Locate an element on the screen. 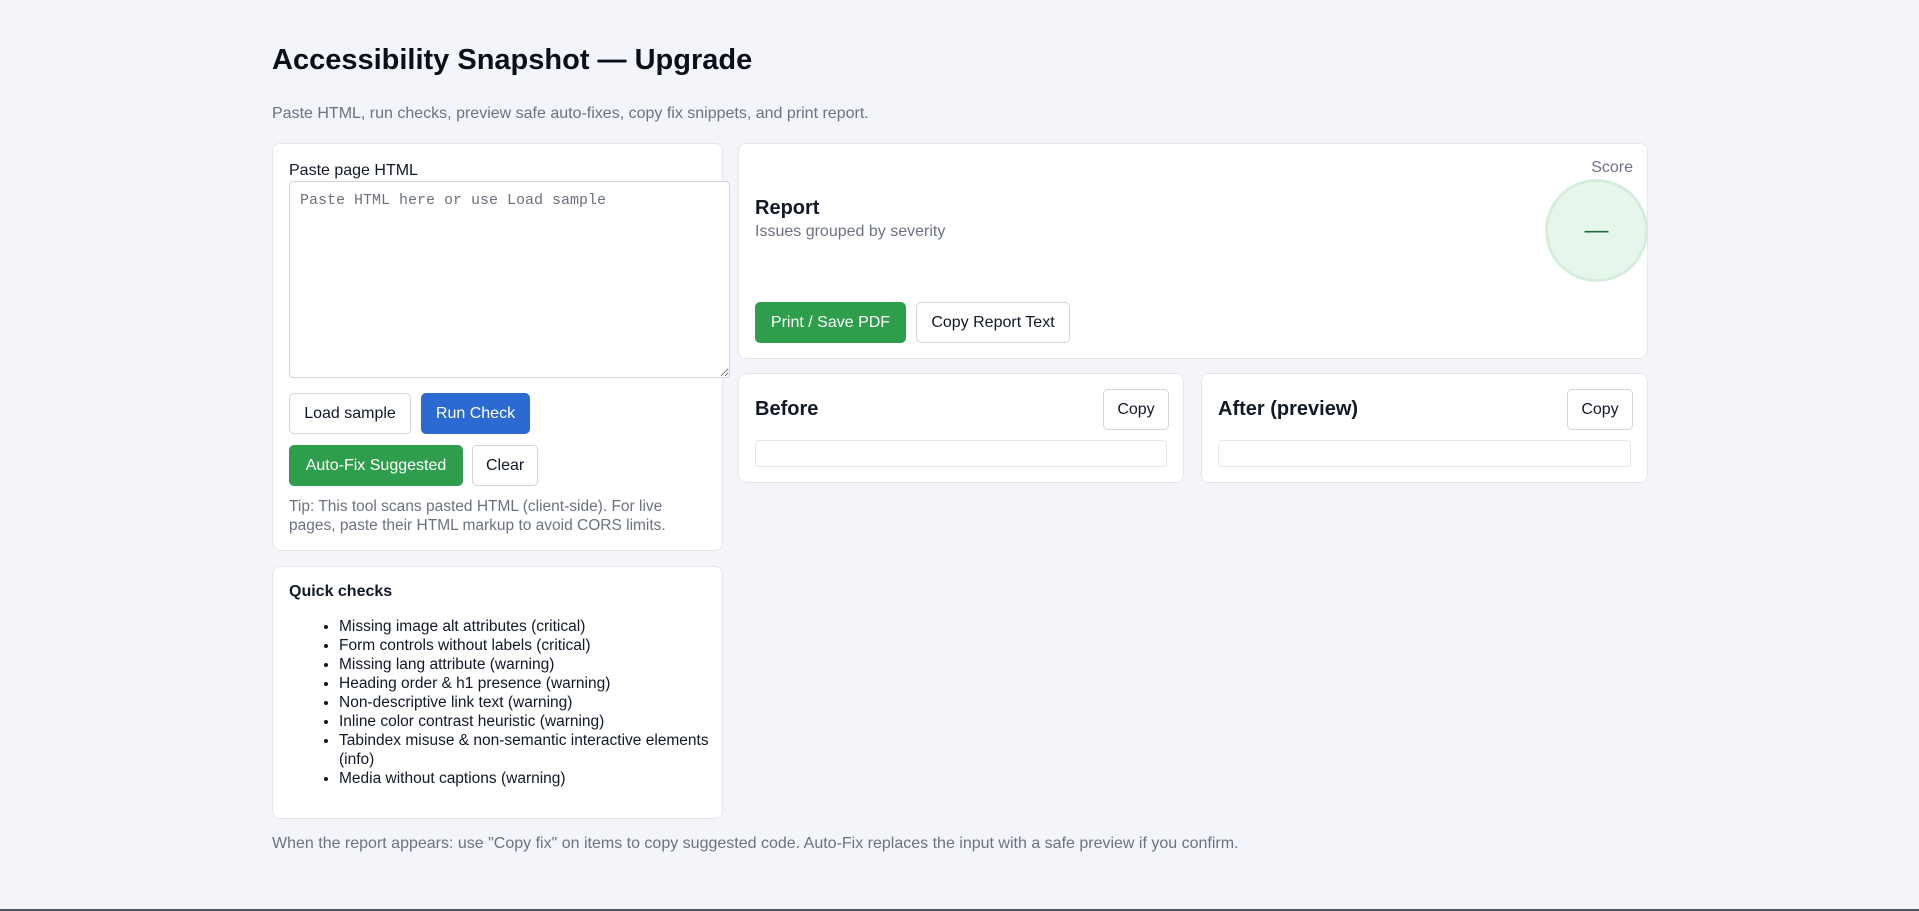  after-code-box is located at coordinates (1424, 453).